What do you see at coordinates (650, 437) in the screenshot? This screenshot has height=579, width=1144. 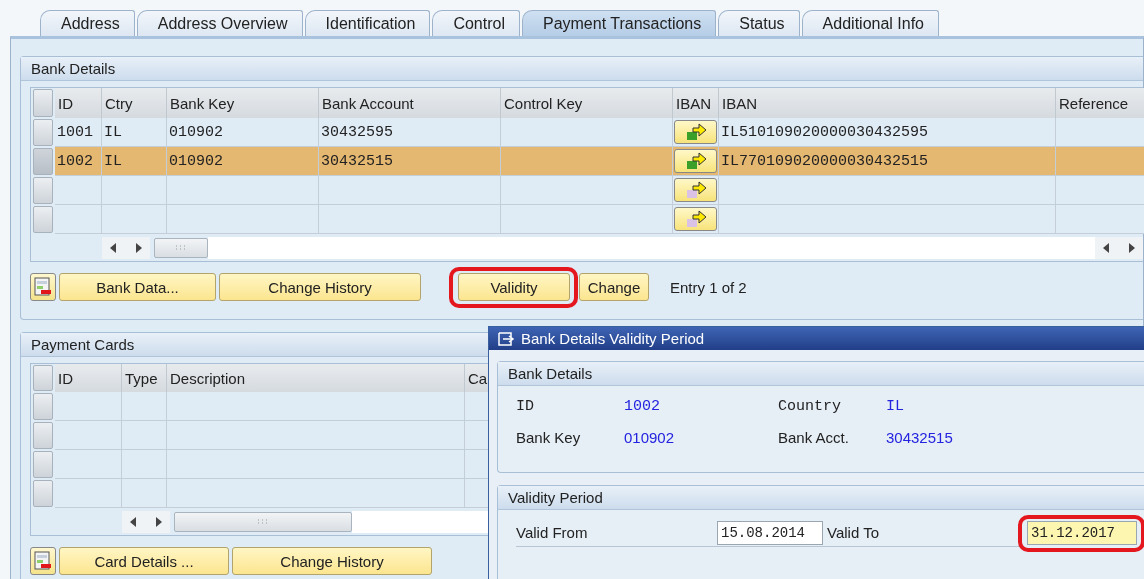 I see `field-value: 010902` at bounding box center [650, 437].